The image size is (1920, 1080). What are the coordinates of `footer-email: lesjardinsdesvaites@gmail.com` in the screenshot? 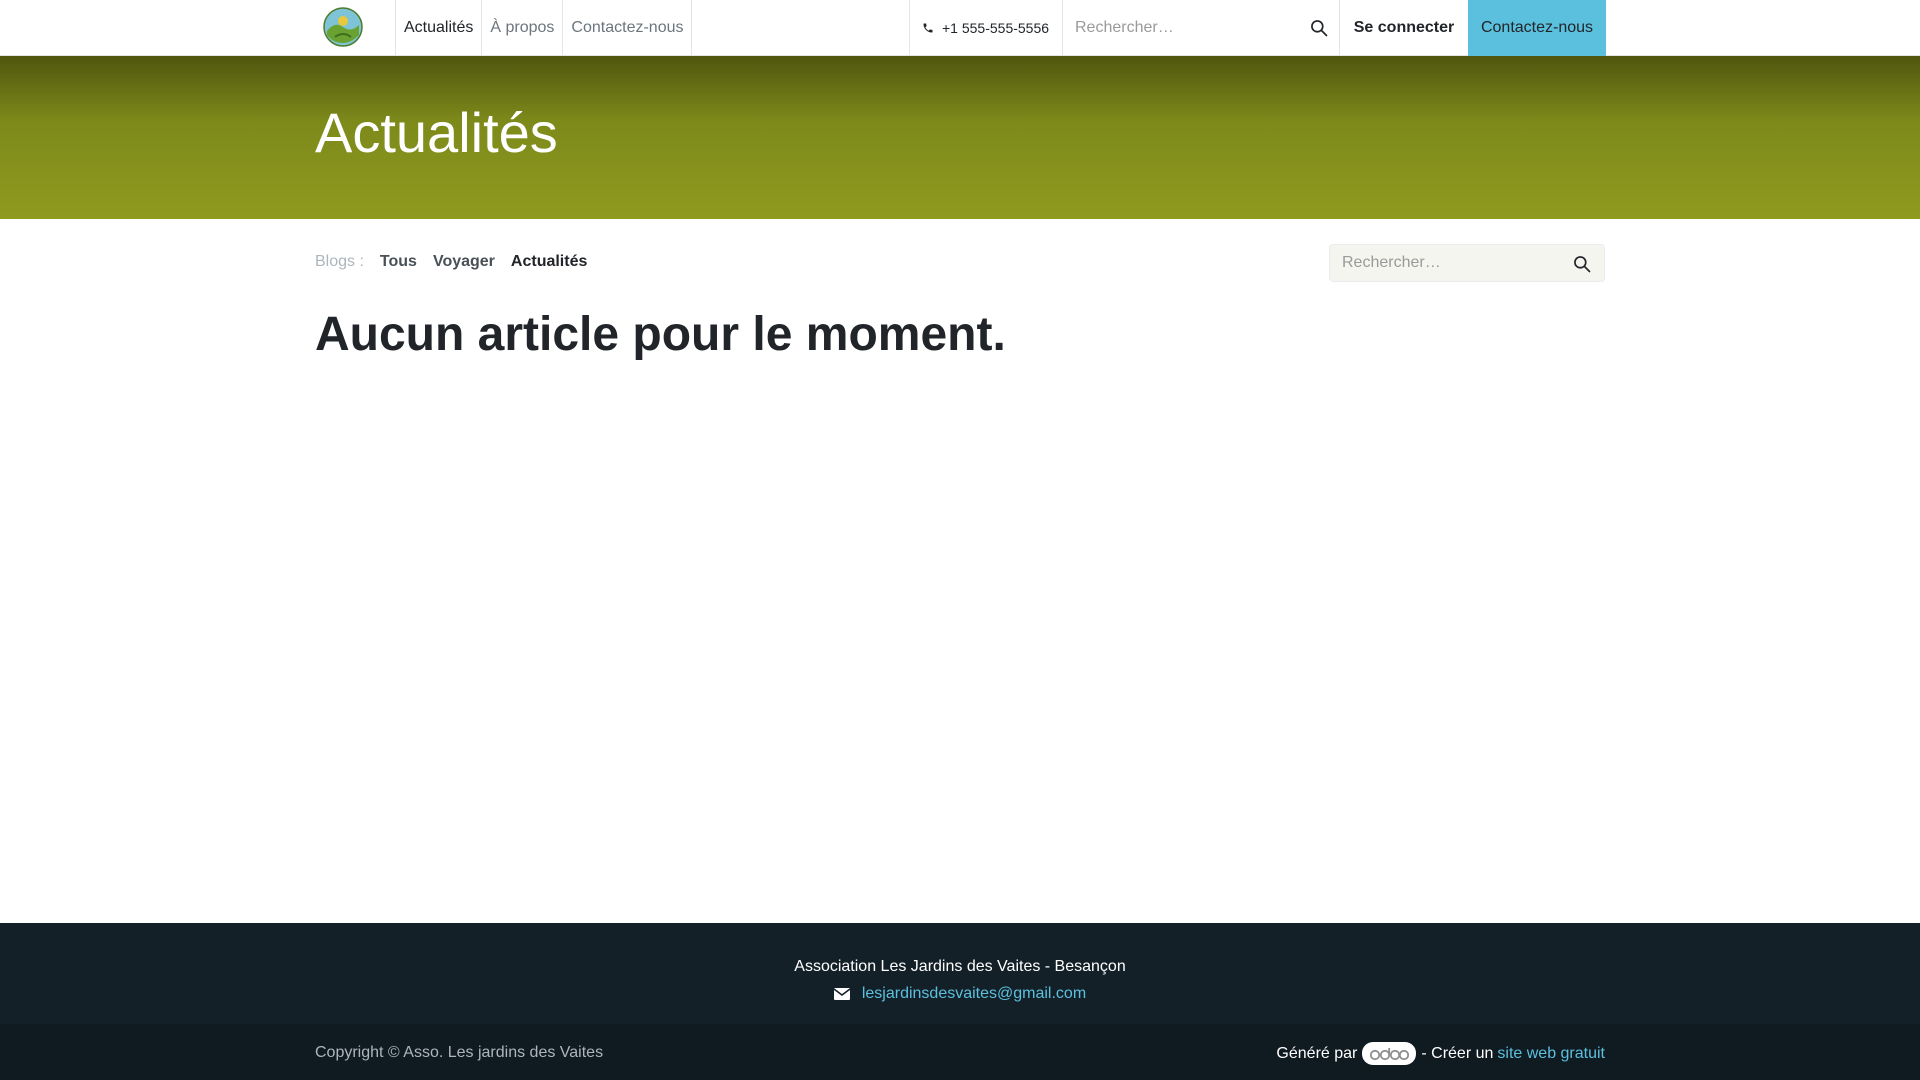 It's located at (960, 994).